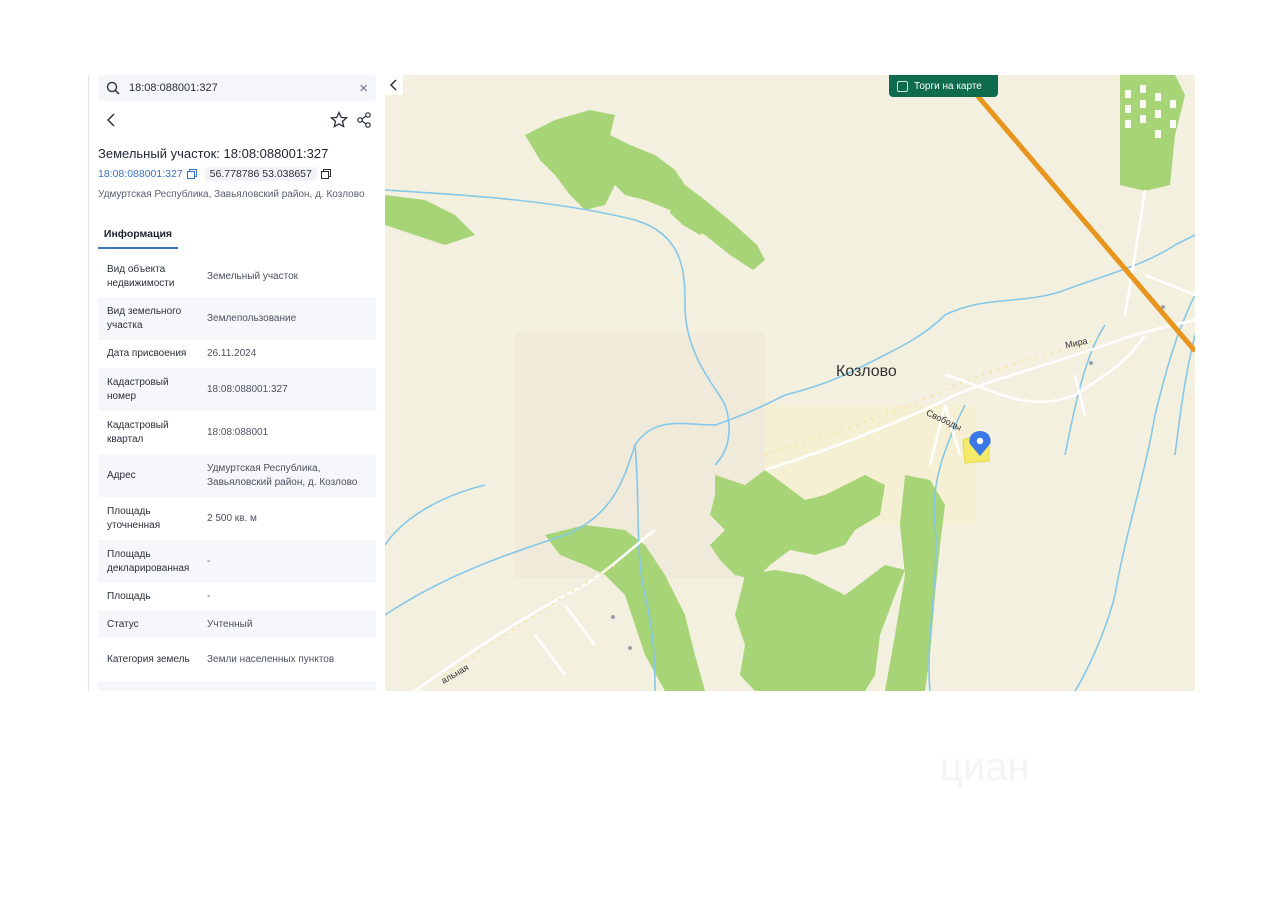 Image resolution: width=1280 pixels, height=906 pixels. What do you see at coordinates (138, 389) in the screenshot?
I see `info-key: Кадастровый номер` at bounding box center [138, 389].